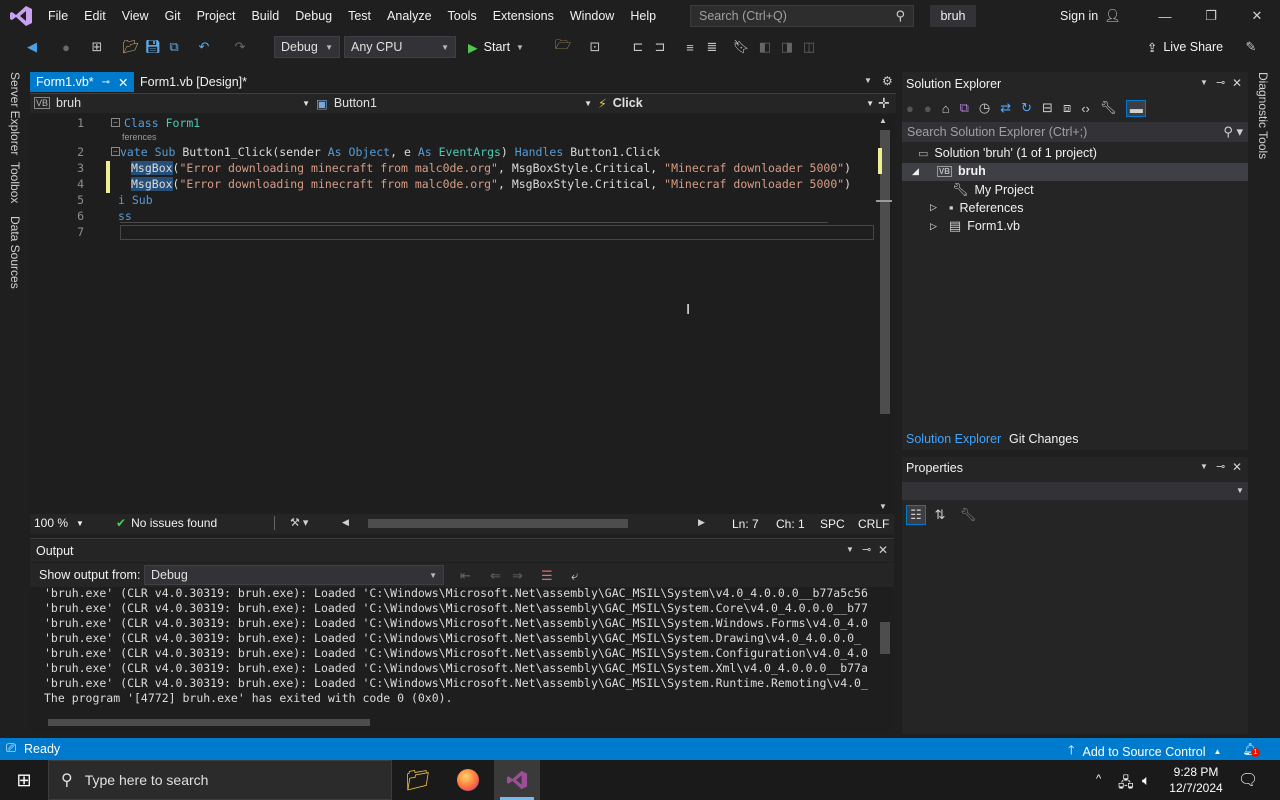 This screenshot has width=1280, height=800. I want to click on scroll-down-icon: ▼, so click(883, 506).